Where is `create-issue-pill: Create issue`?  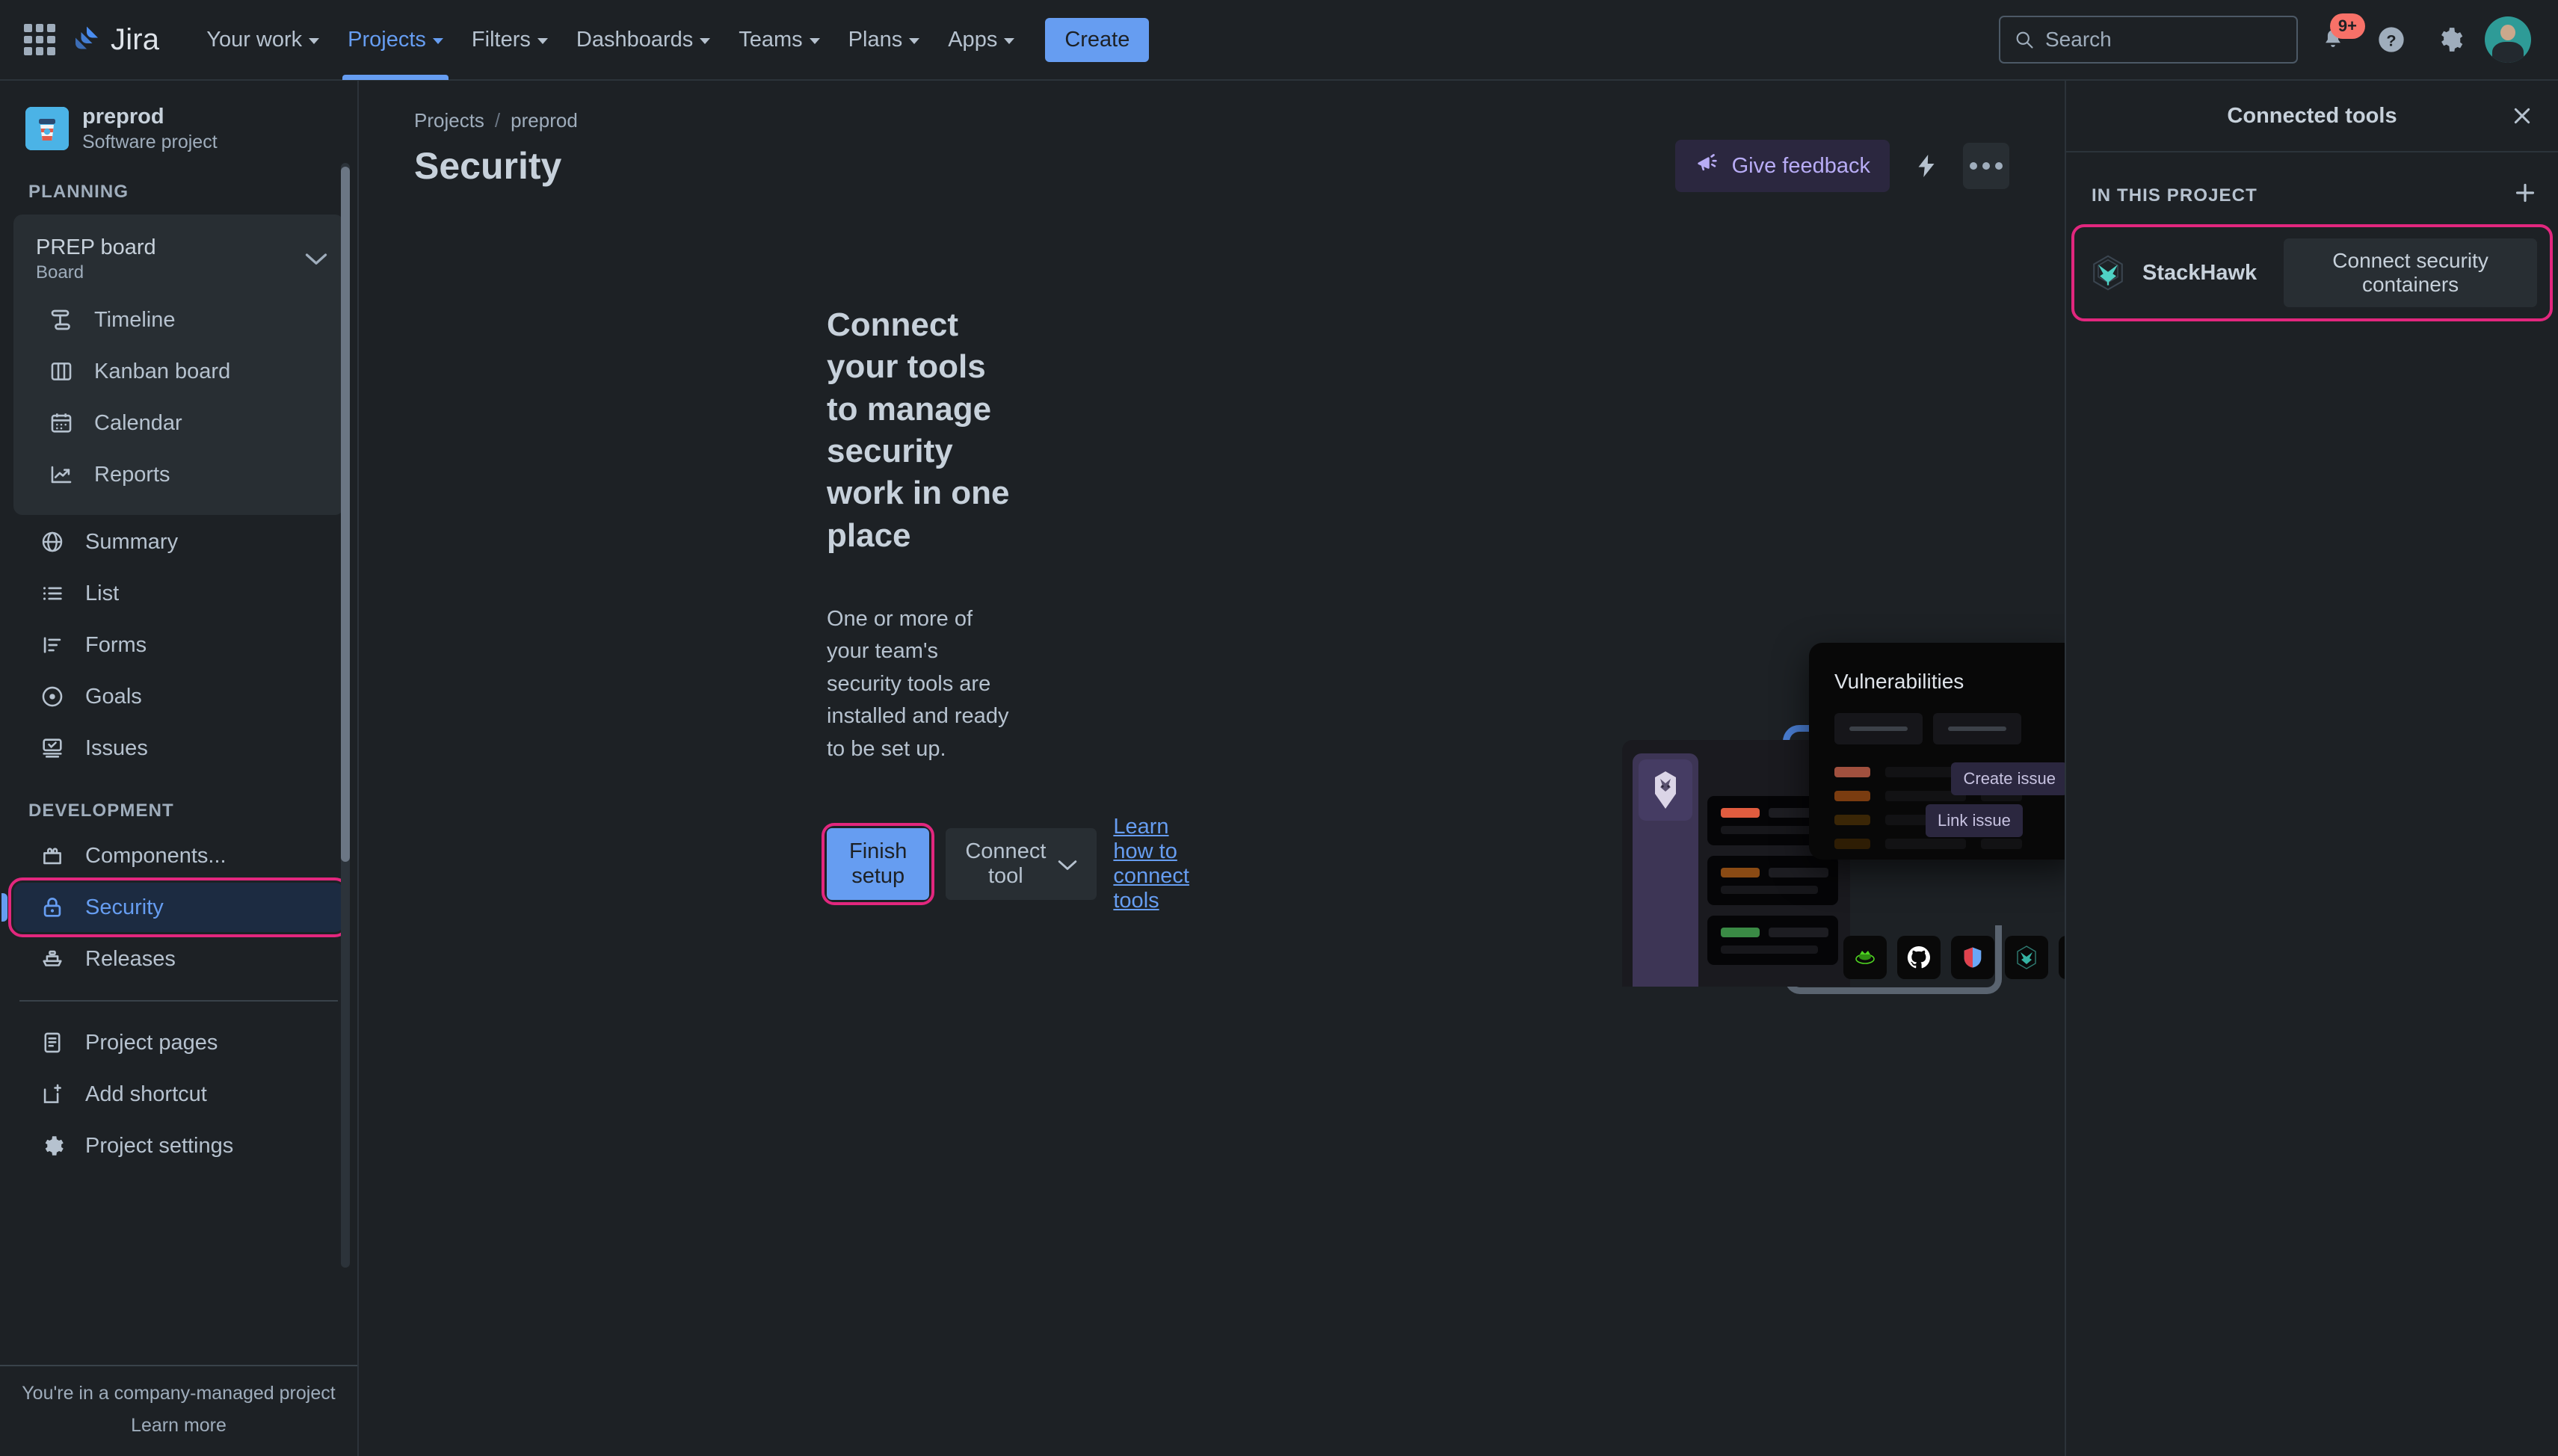
create-issue-pill: Create issue is located at coordinates (2008, 778).